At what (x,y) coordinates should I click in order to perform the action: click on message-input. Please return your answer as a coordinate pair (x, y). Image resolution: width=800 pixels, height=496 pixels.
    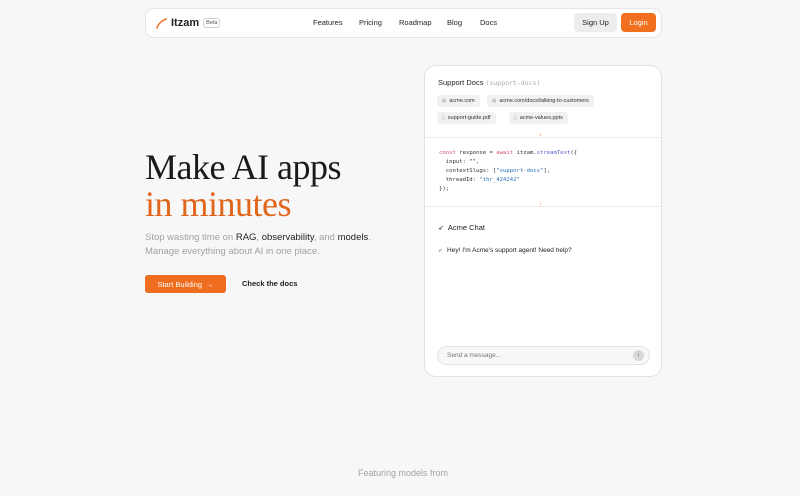
    Looking at the image, I should click on (543, 355).